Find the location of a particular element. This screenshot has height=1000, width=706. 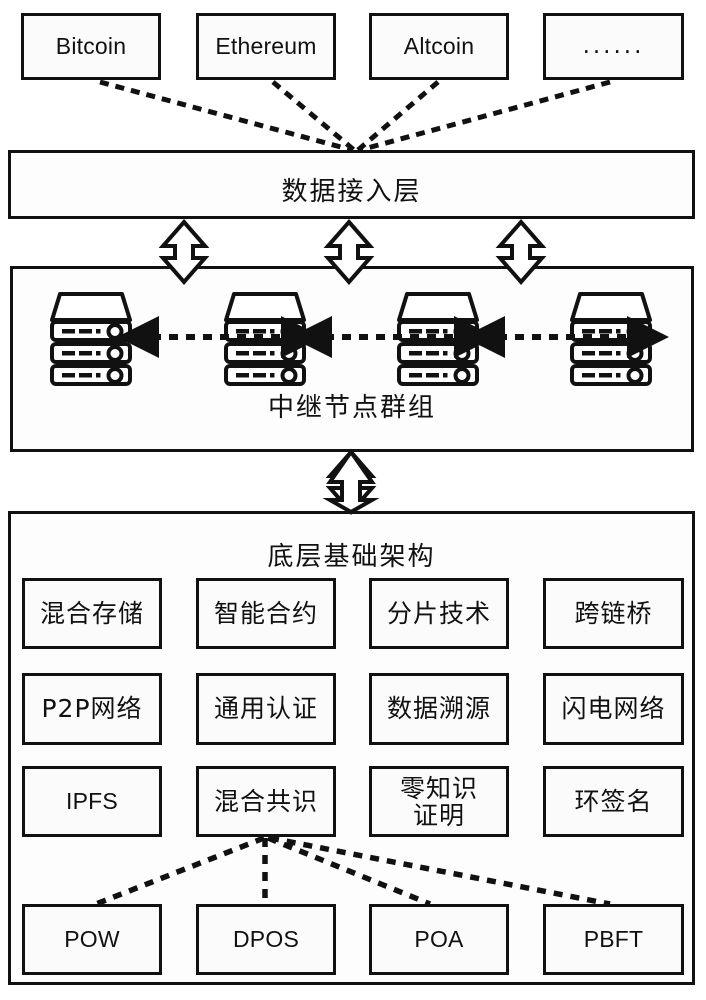

double-headed-arrow-icon is located at coordinates (351, 482).